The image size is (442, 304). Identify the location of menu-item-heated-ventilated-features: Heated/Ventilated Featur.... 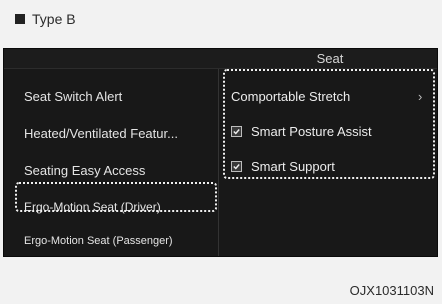
(111, 133).